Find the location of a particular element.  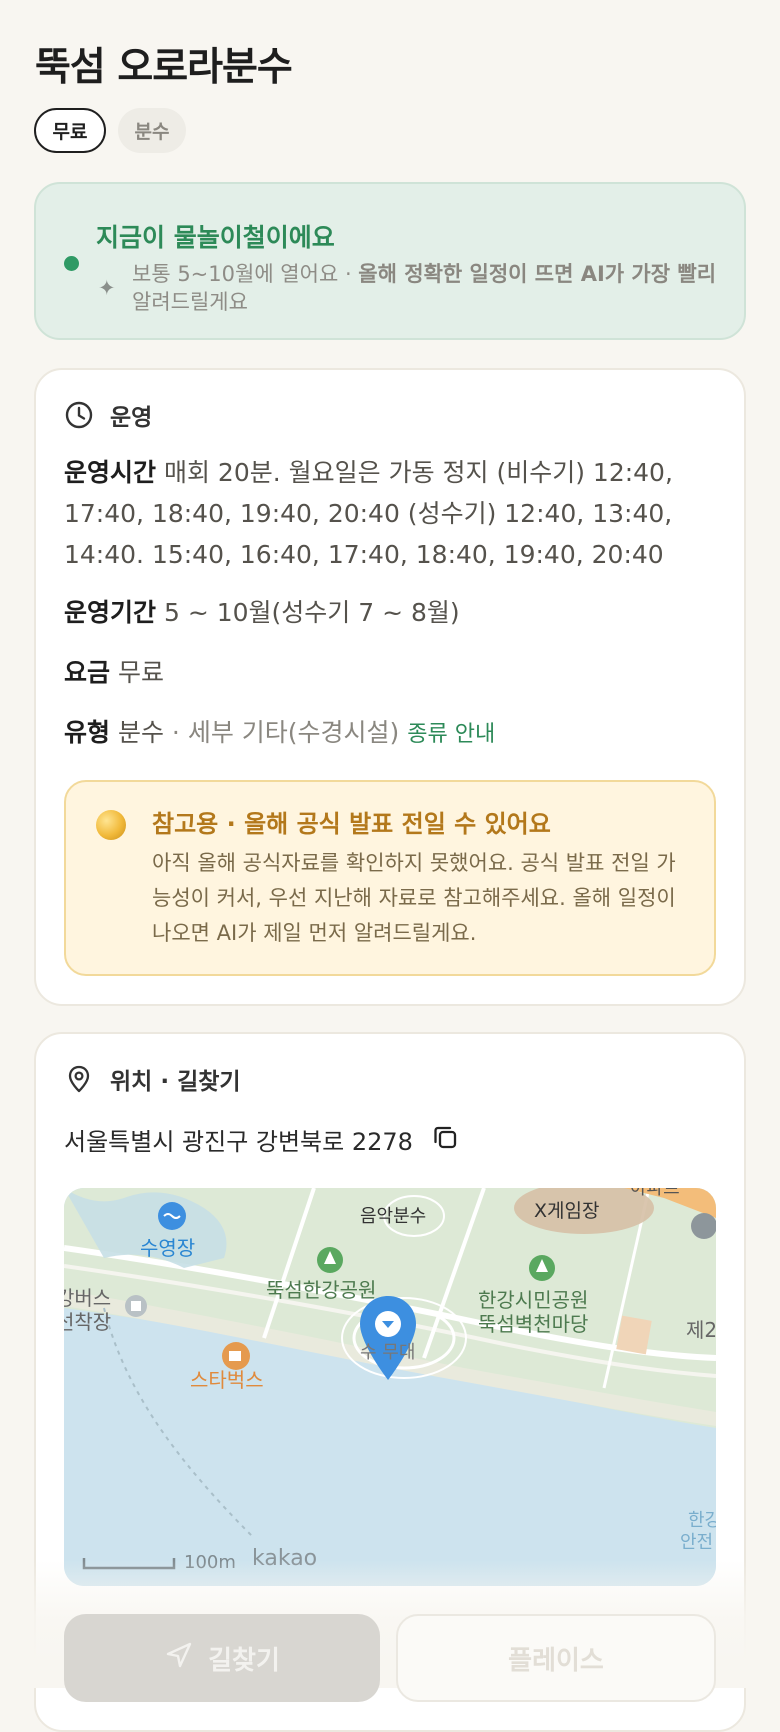

period-label: 운영기간 is located at coordinates (110, 612).